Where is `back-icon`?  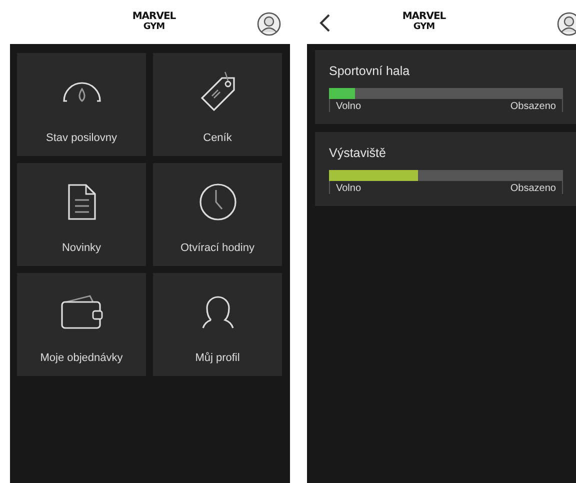
back-icon is located at coordinates (325, 23).